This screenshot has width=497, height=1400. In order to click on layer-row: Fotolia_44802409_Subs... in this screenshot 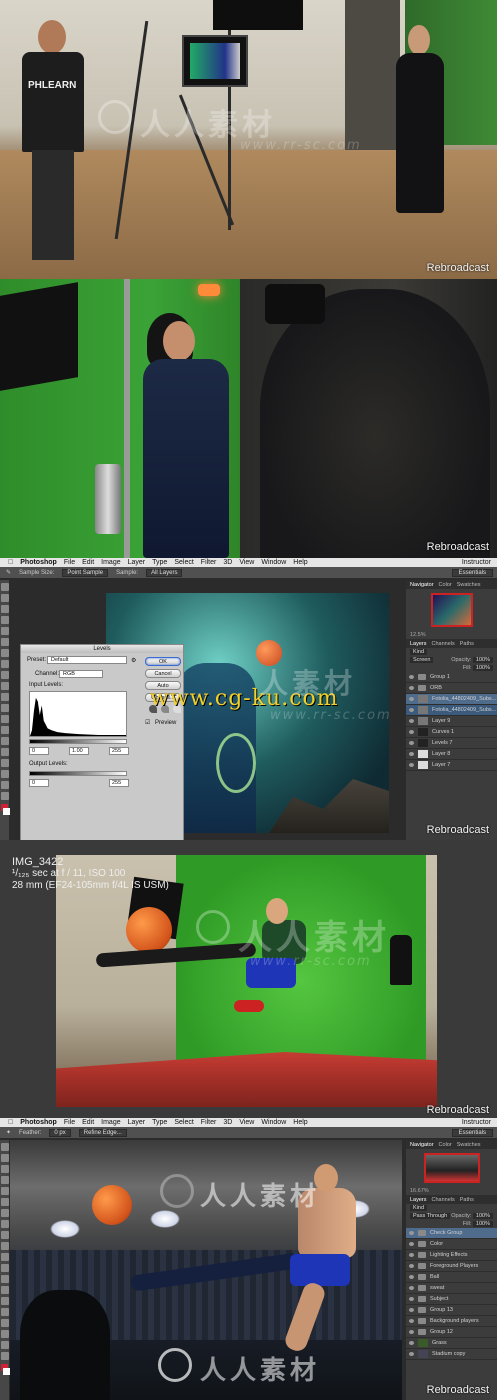, I will do `click(451, 710)`.